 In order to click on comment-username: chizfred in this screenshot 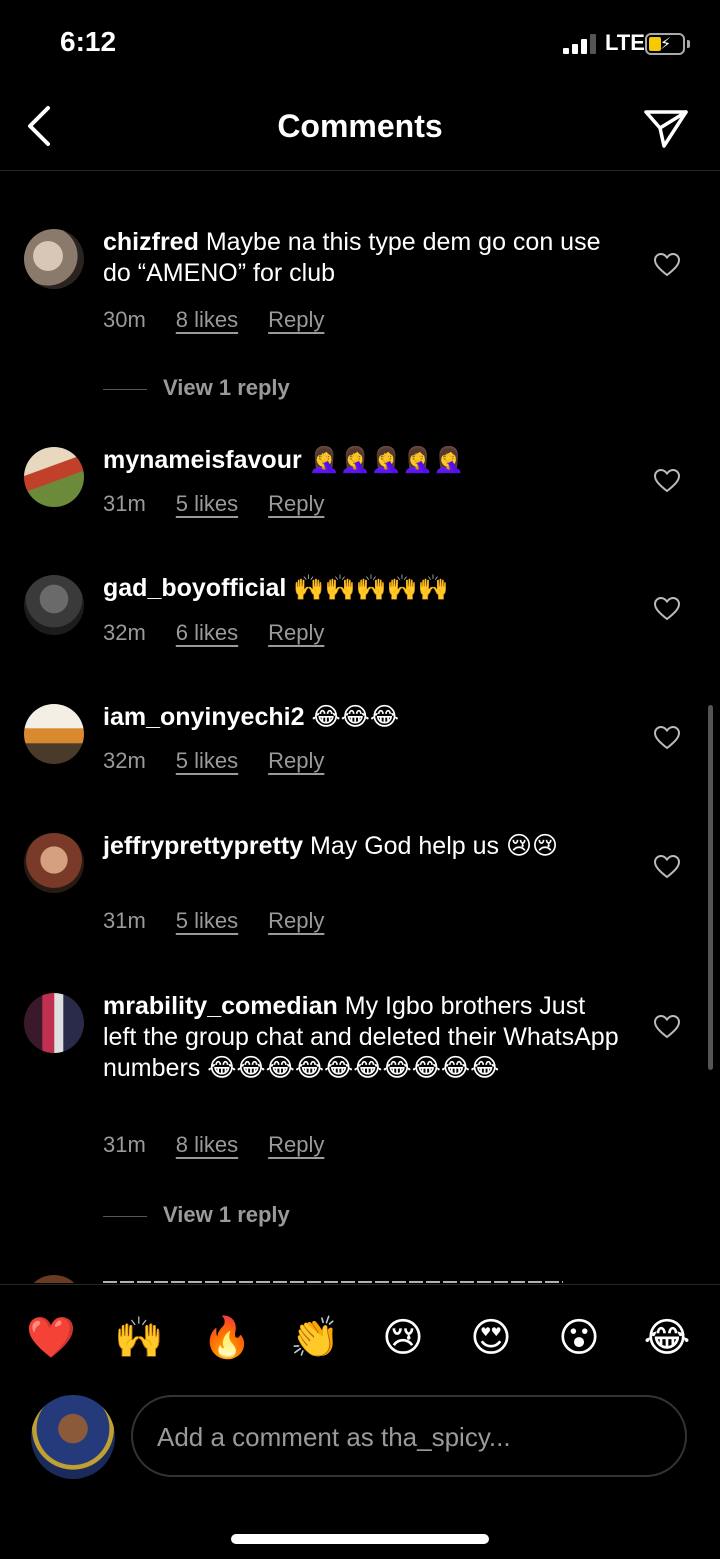, I will do `click(151, 242)`.